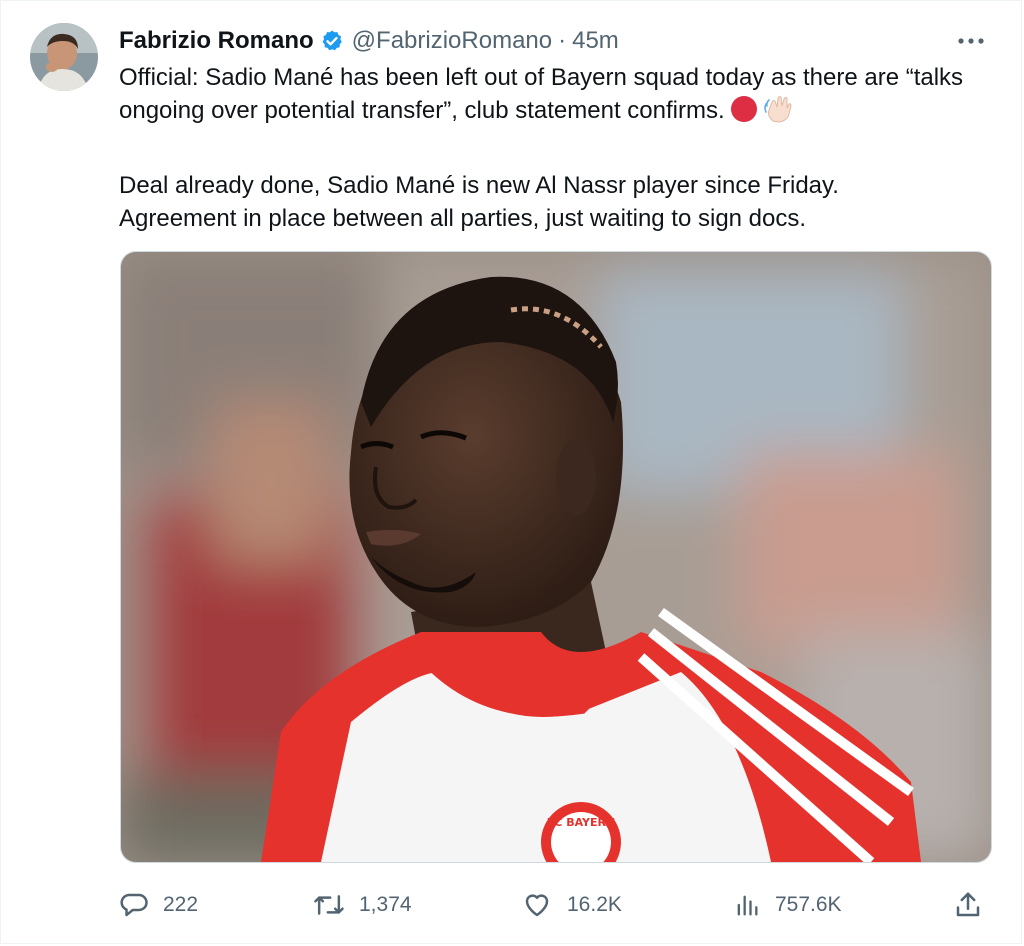 The image size is (1024, 946). I want to click on more-dots-icon, so click(971, 41).